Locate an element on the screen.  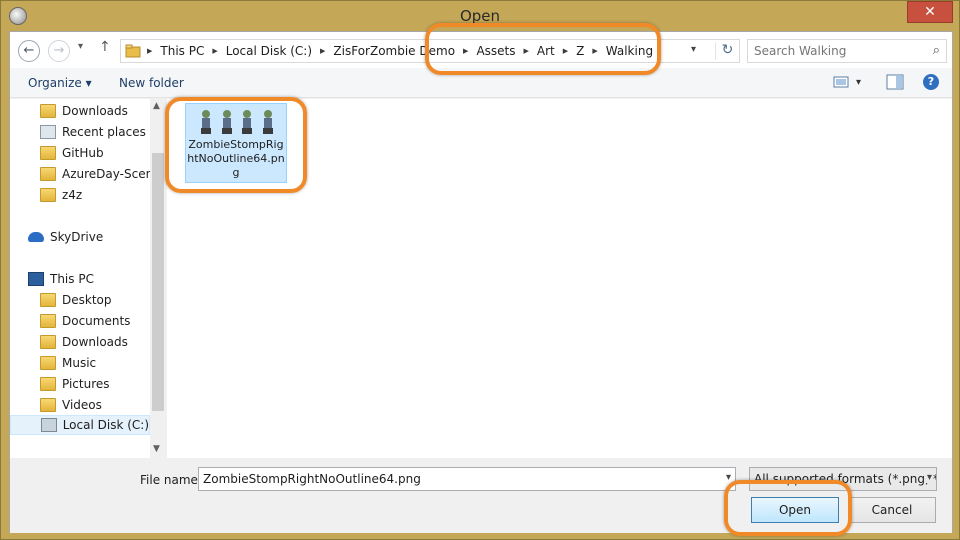
sidebar-item-label: Local Disk (C:) is located at coordinates (105, 425).